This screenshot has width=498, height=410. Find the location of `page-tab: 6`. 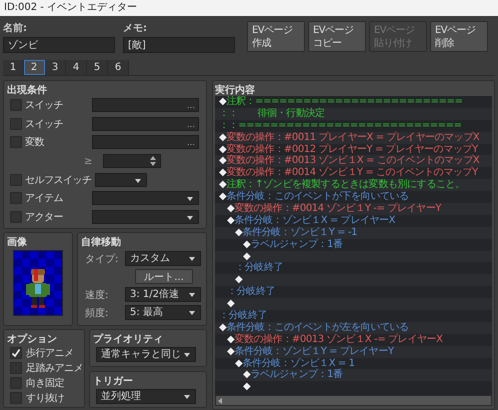

page-tab: 6 is located at coordinates (118, 67).